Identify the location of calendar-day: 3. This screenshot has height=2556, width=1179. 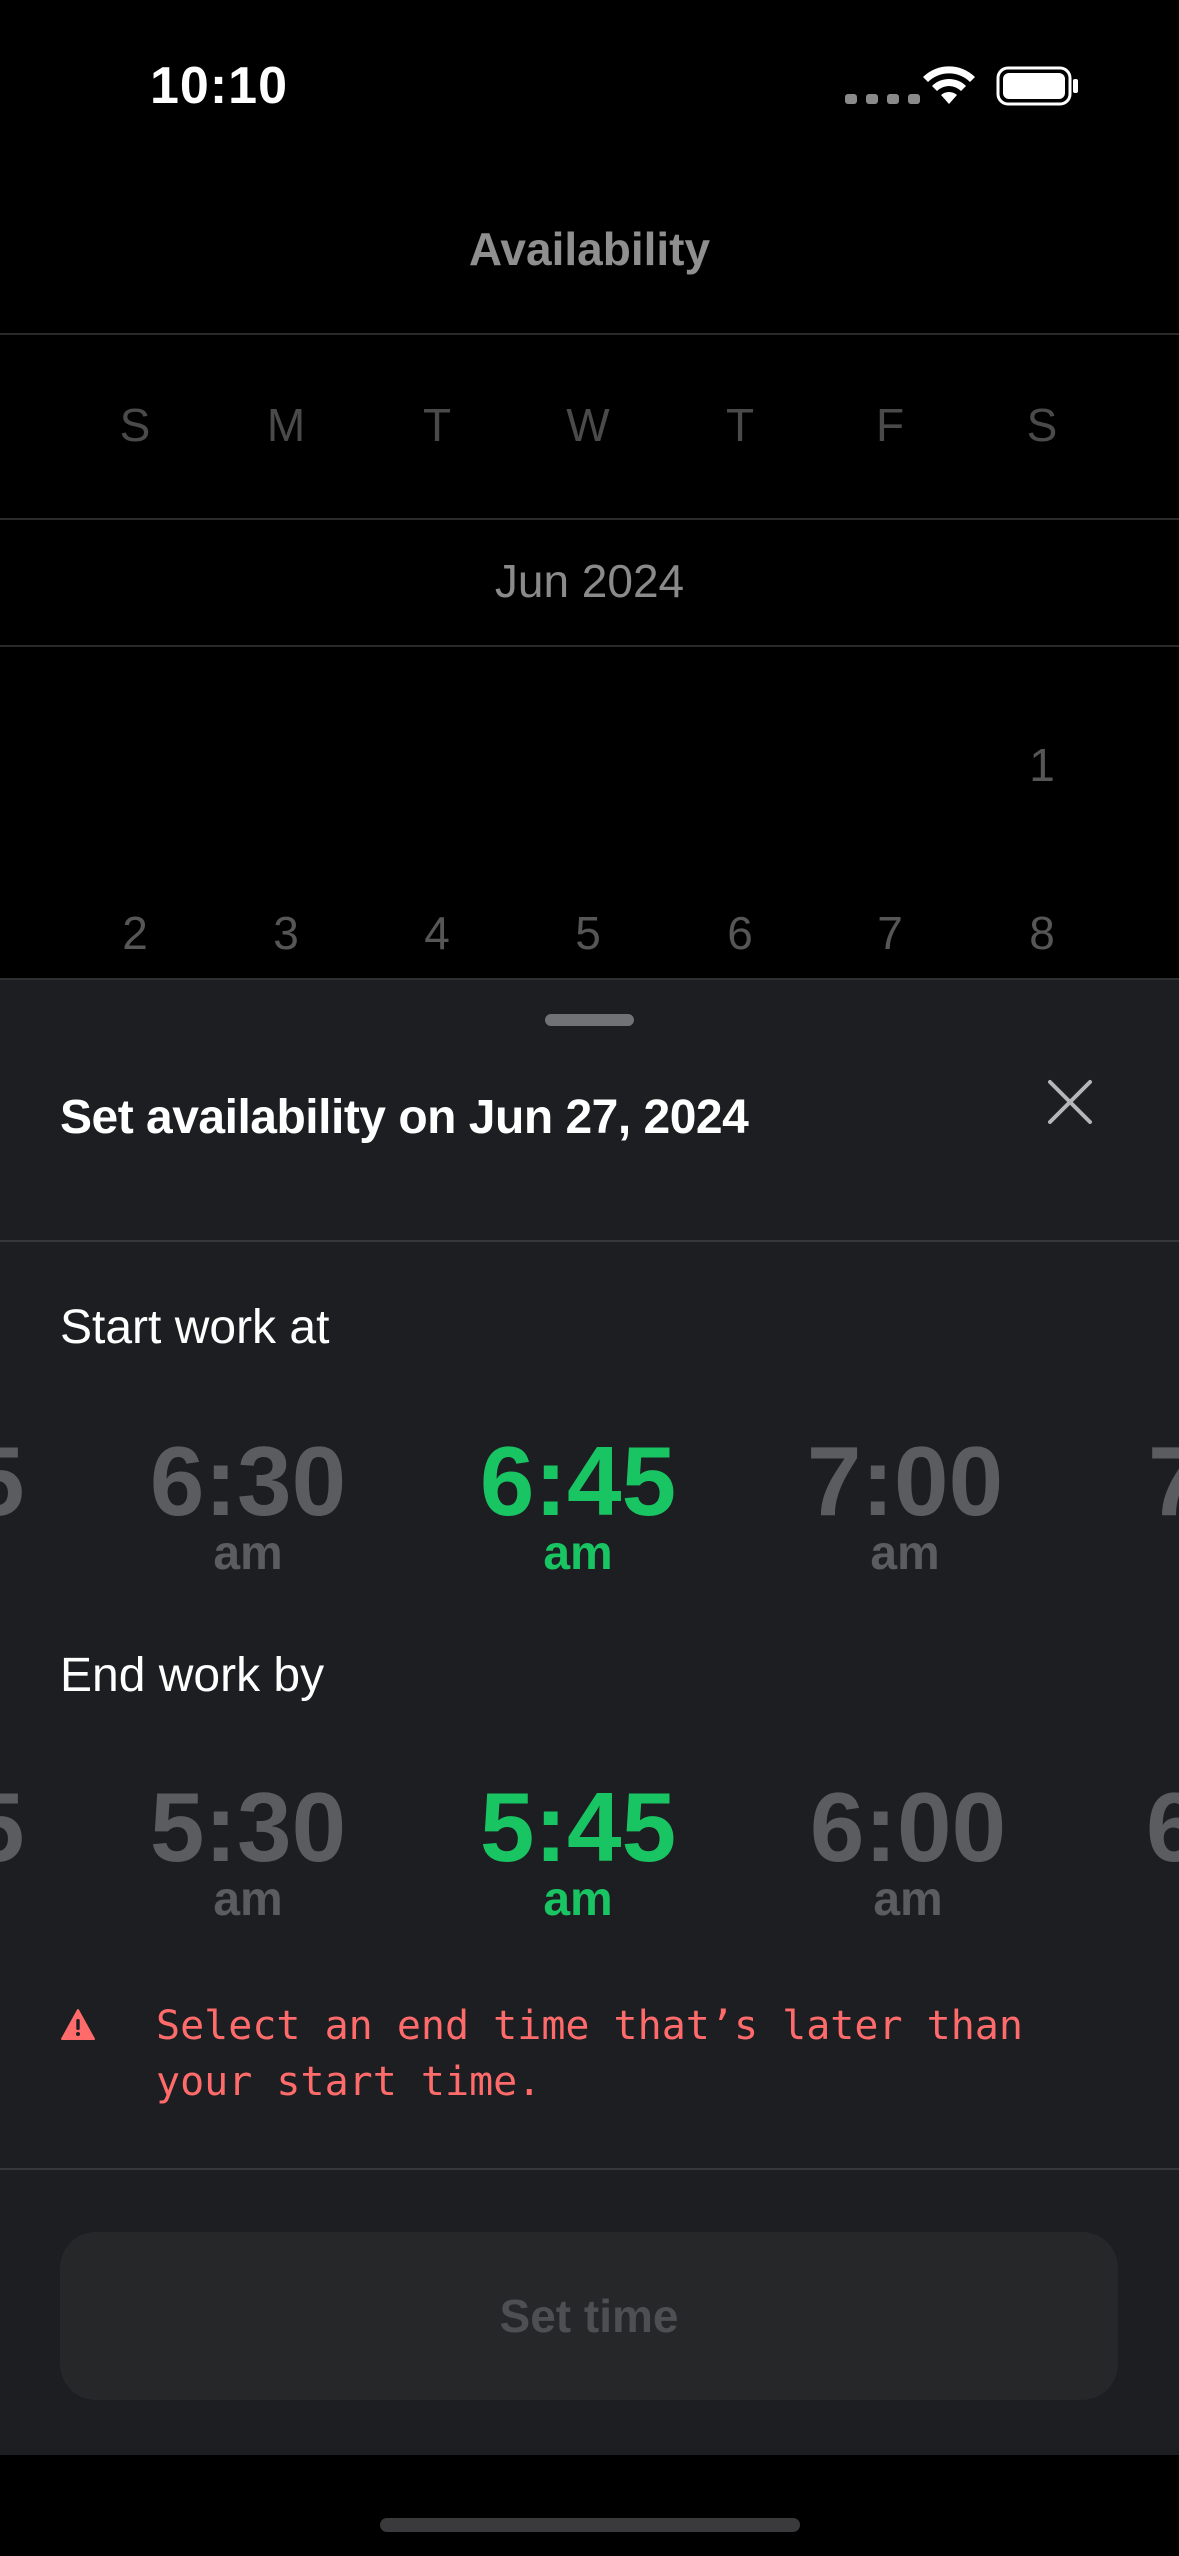
(286, 933).